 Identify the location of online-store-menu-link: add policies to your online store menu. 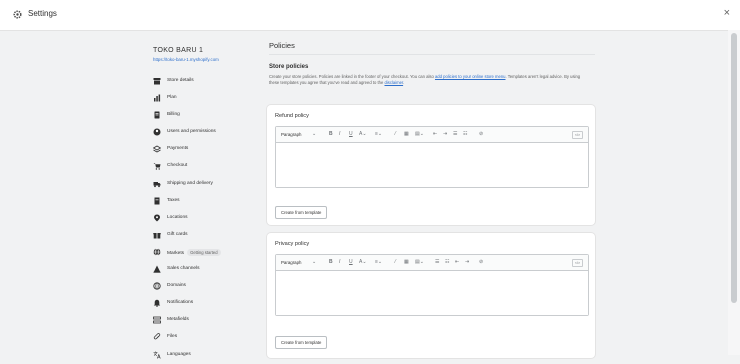
(470, 76).